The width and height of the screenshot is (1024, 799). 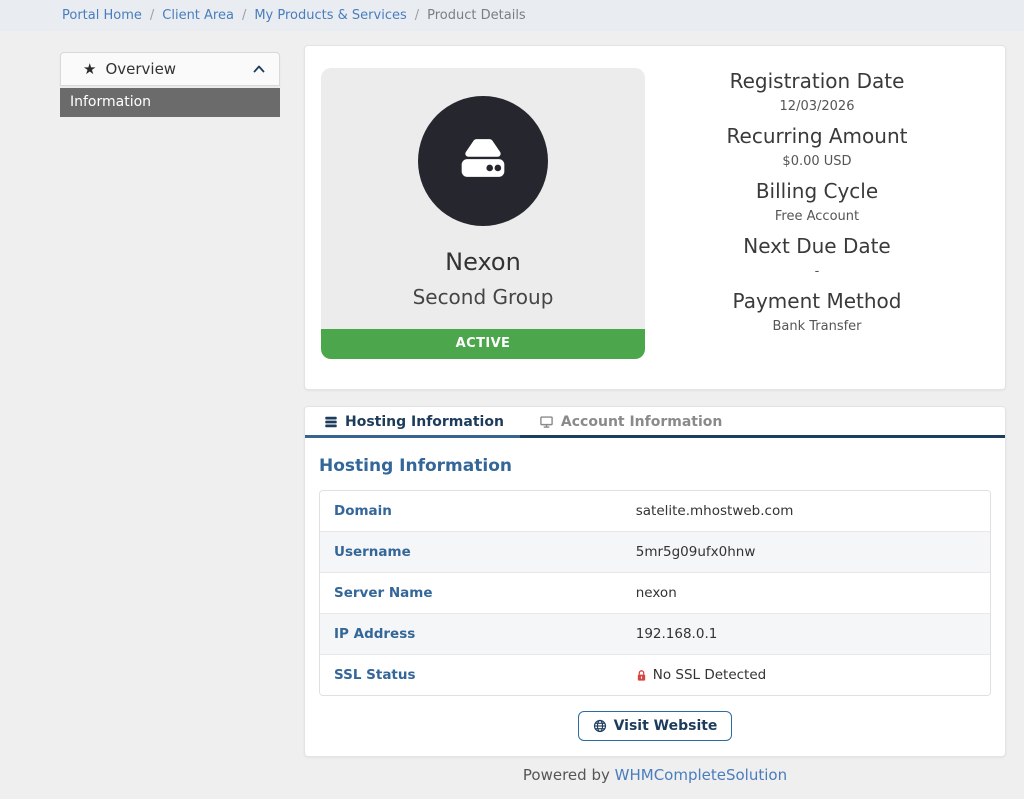 I want to click on detail-value: Free Account, so click(x=817, y=216).